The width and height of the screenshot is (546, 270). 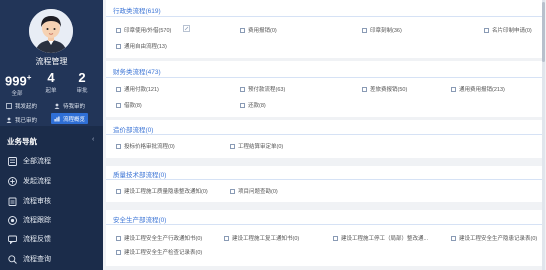 What do you see at coordinates (261, 147) in the screenshot?
I see `flow-item-label: 工程结算审定单(0)` at bounding box center [261, 147].